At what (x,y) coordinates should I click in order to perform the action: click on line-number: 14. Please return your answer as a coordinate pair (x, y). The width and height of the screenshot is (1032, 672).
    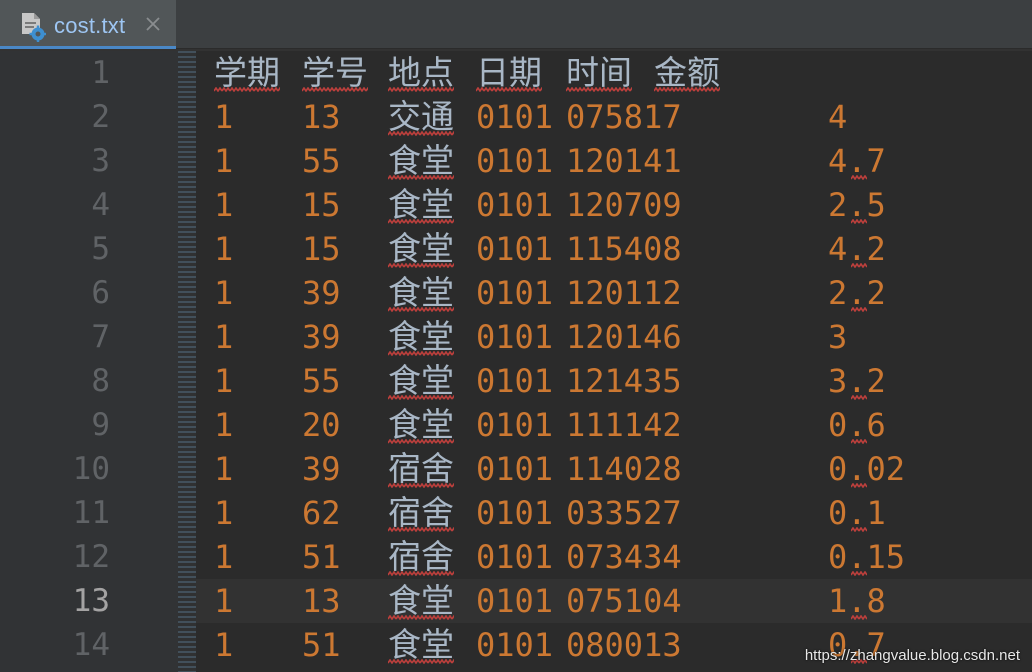
    Looking at the image, I should click on (91, 645).